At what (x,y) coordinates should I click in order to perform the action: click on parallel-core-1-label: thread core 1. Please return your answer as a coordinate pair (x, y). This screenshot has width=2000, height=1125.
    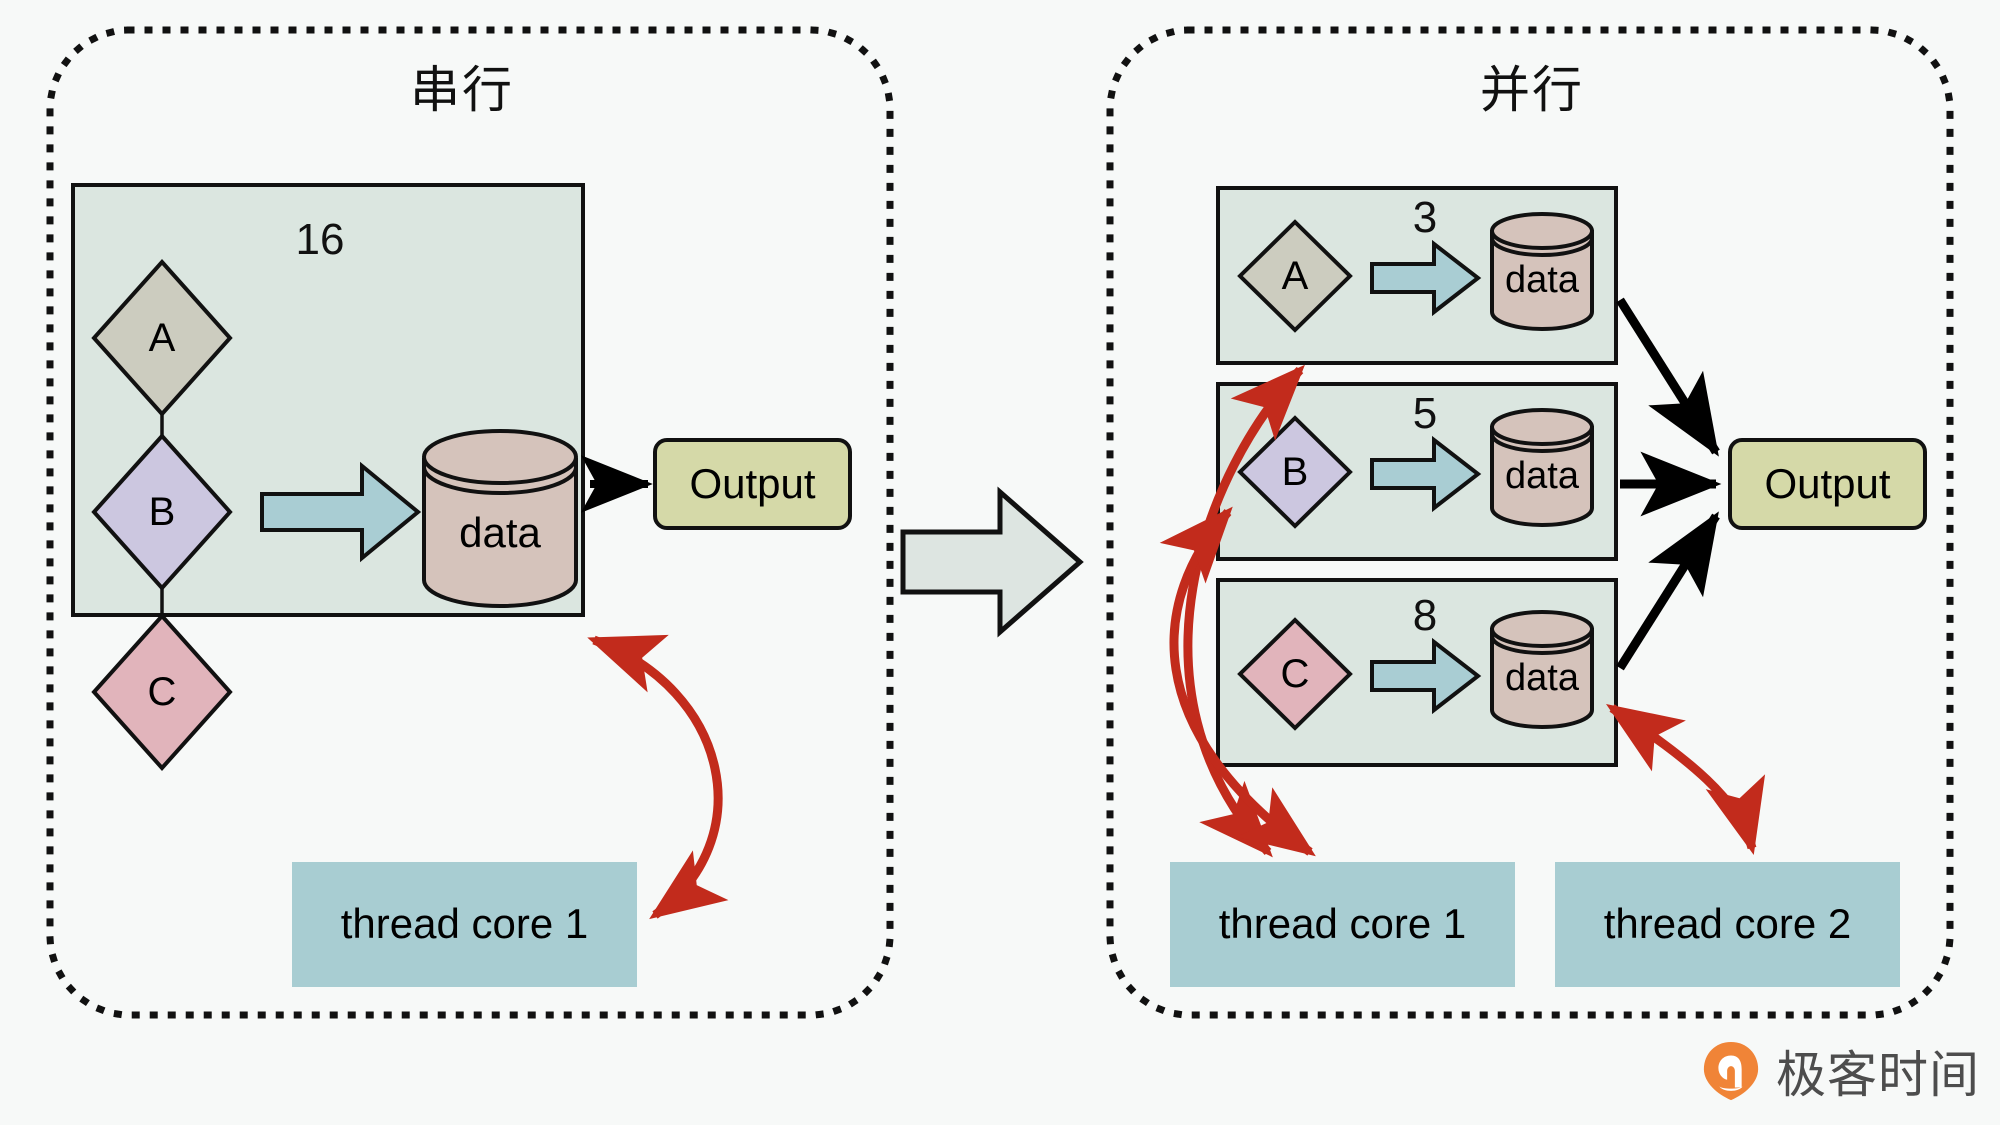
    Looking at the image, I should click on (1342, 923).